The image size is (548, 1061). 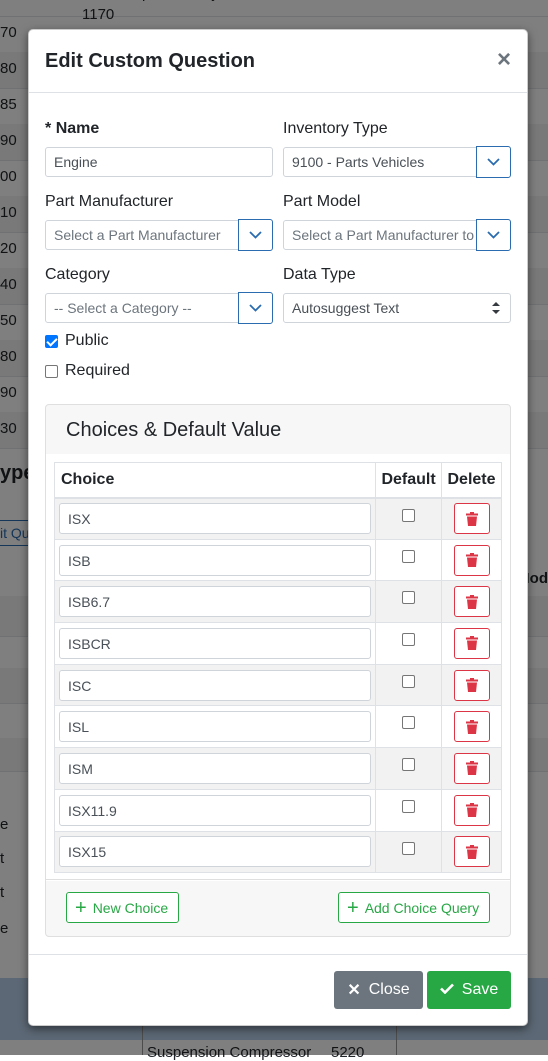 I want to click on inventory-type-dropdown-button, so click(x=493, y=162).